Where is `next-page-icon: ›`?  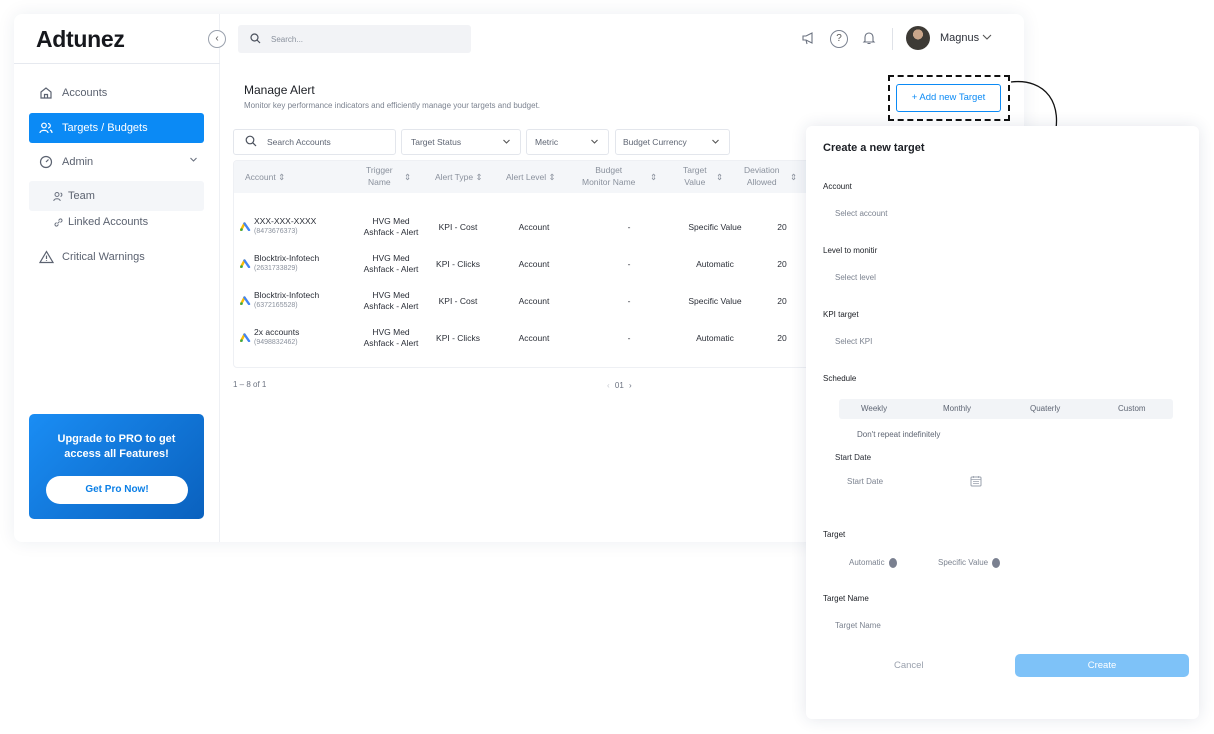
next-page-icon: › is located at coordinates (630, 385).